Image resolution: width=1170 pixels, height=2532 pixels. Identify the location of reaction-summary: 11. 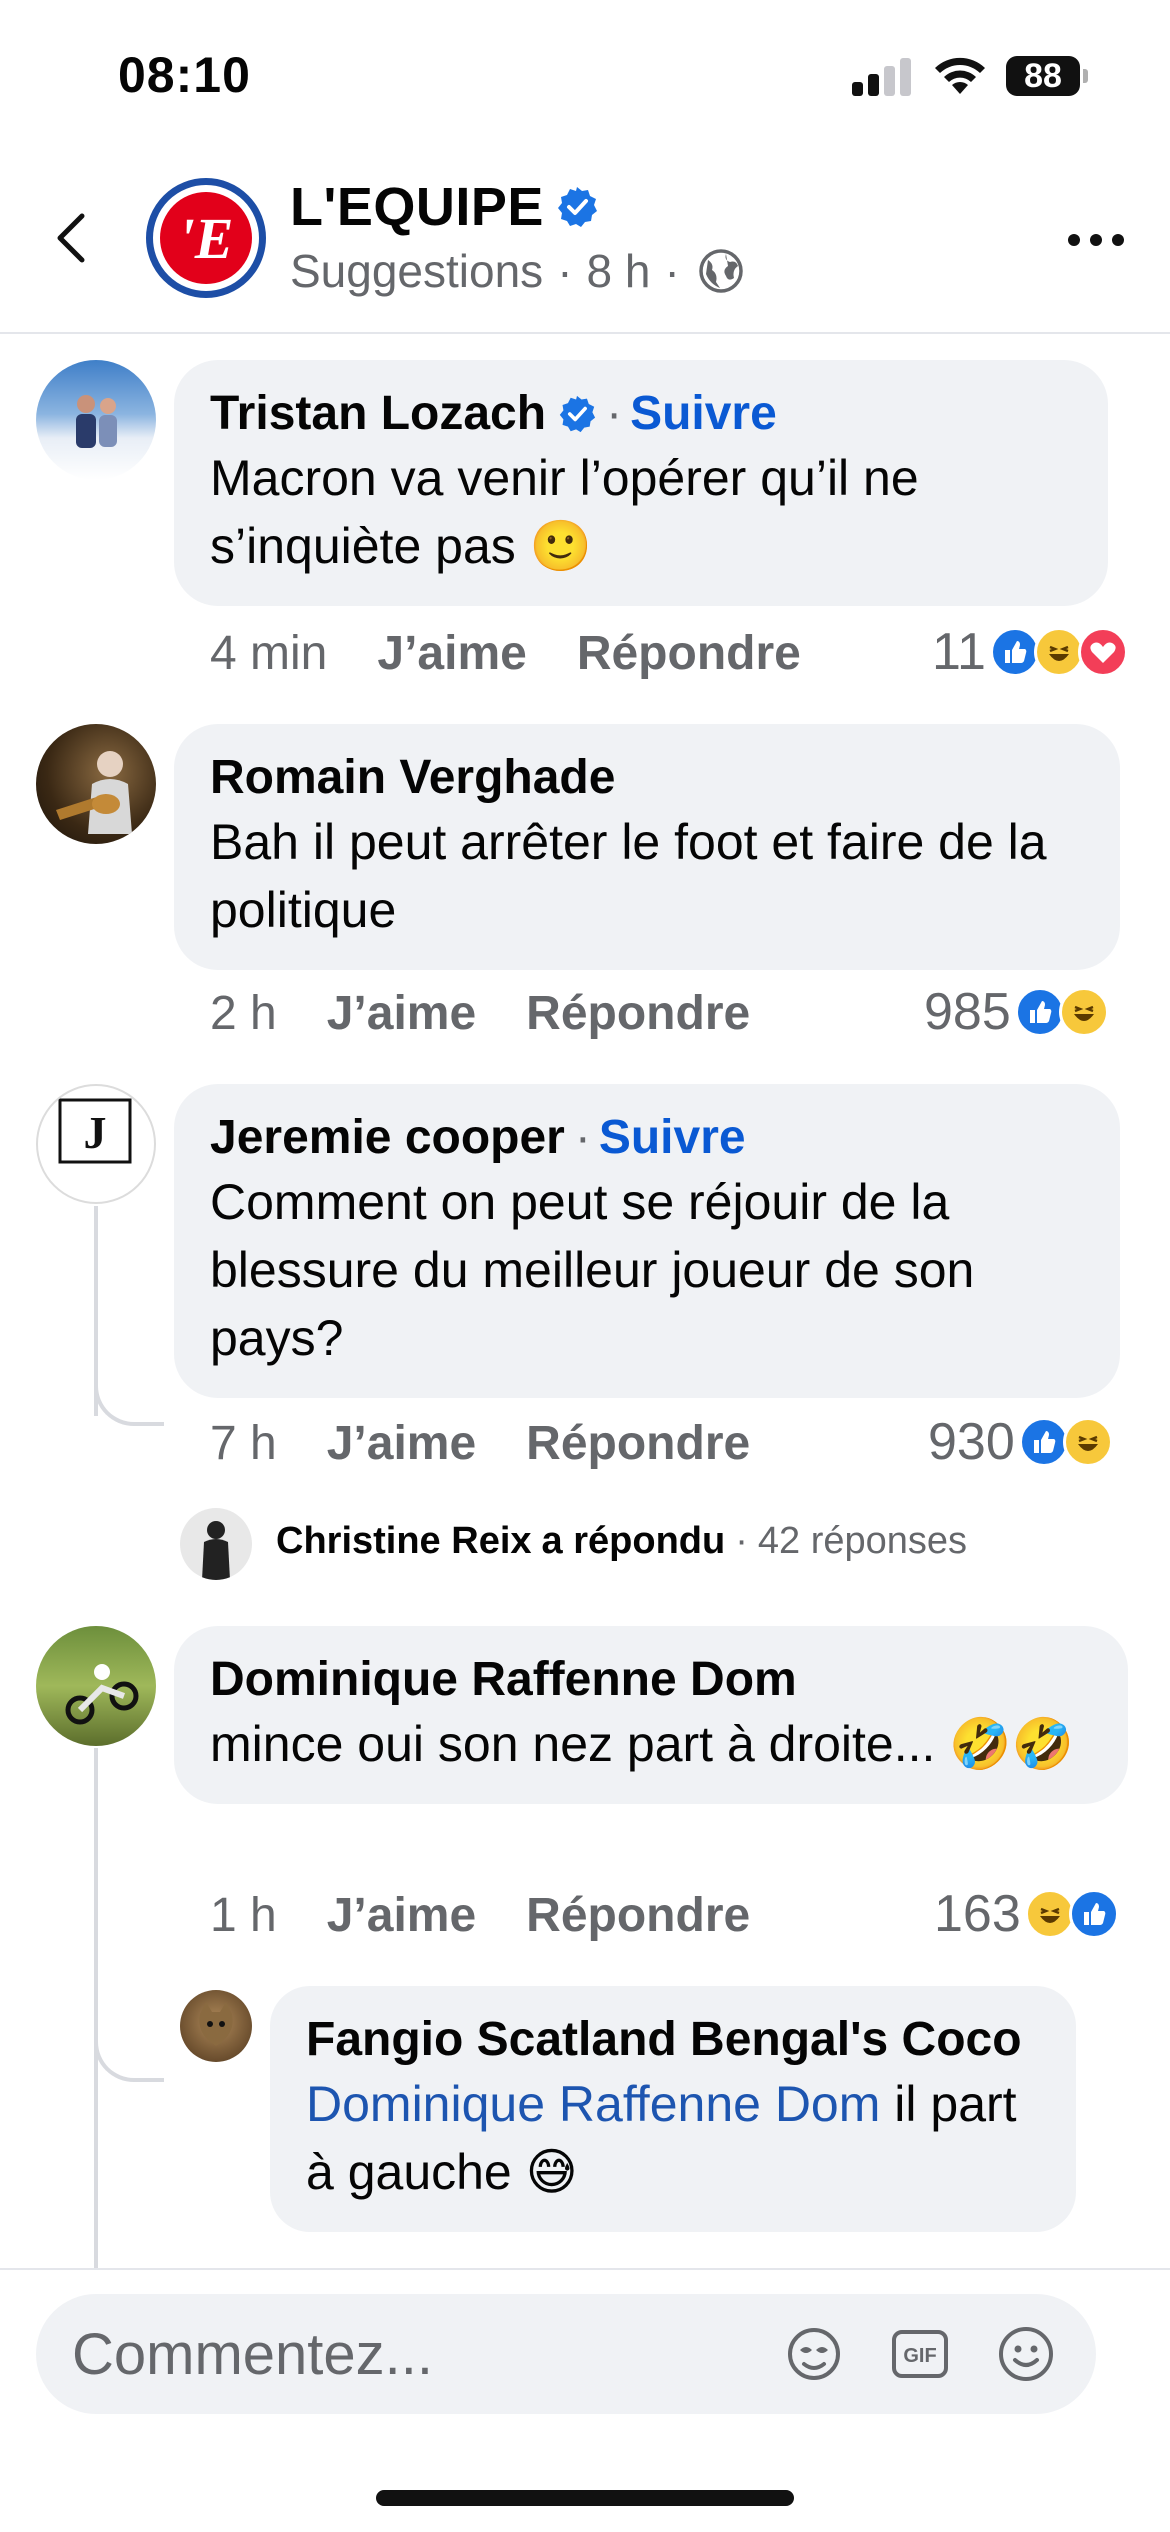
(1030, 652).